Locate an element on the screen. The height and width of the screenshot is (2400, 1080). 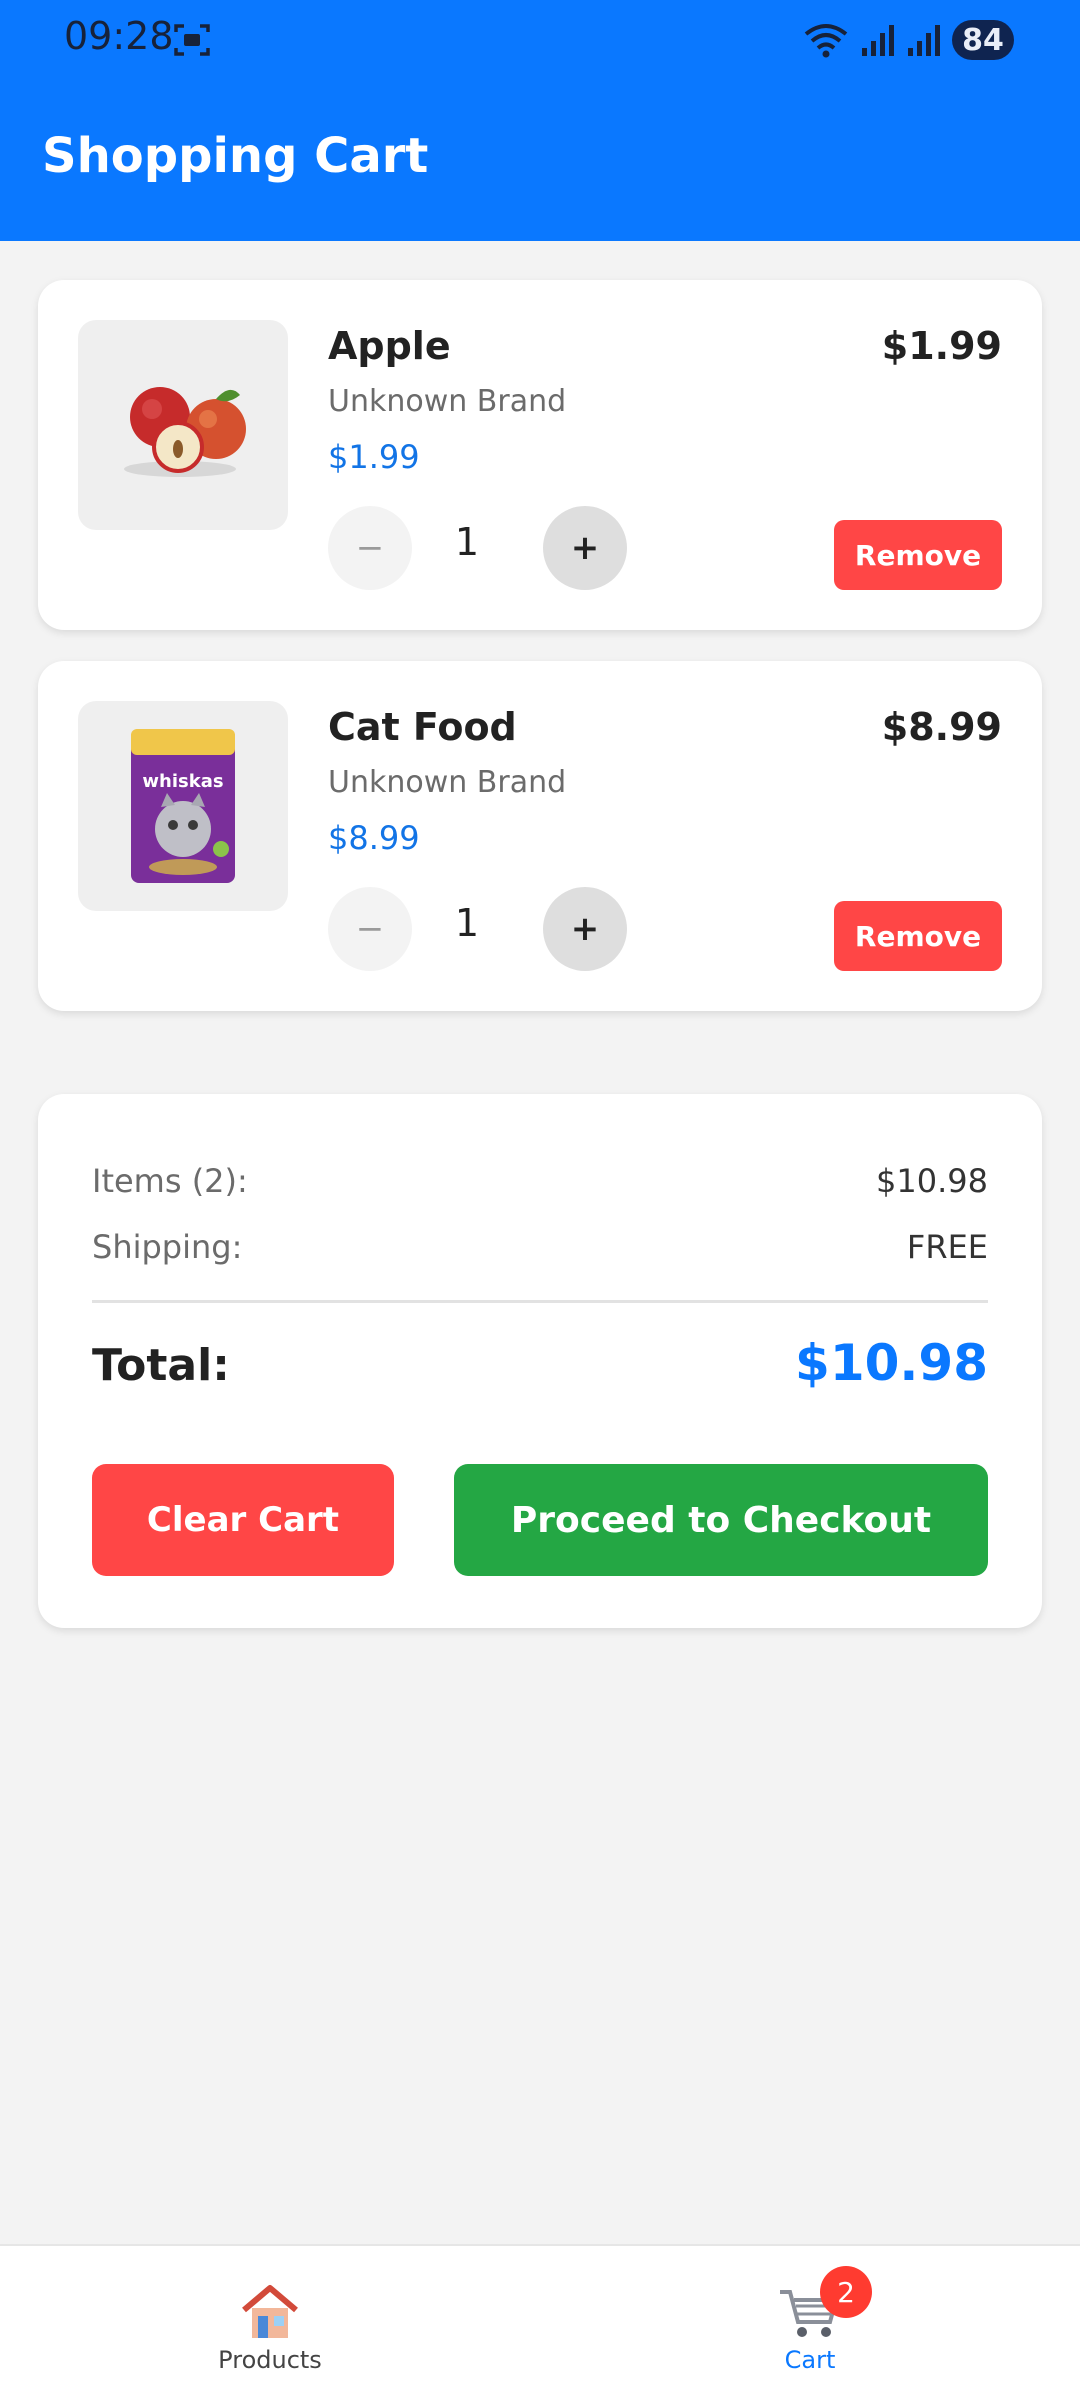
product-image-apple is located at coordinates (183, 425).